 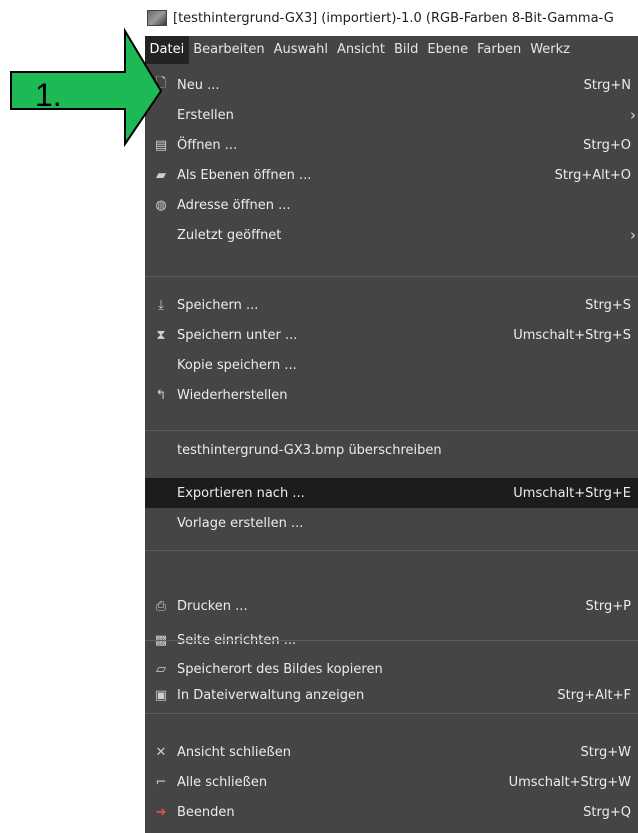 What do you see at coordinates (391, 395) in the screenshot?
I see `menu-item-revert: ↰ Wiederherstellen` at bounding box center [391, 395].